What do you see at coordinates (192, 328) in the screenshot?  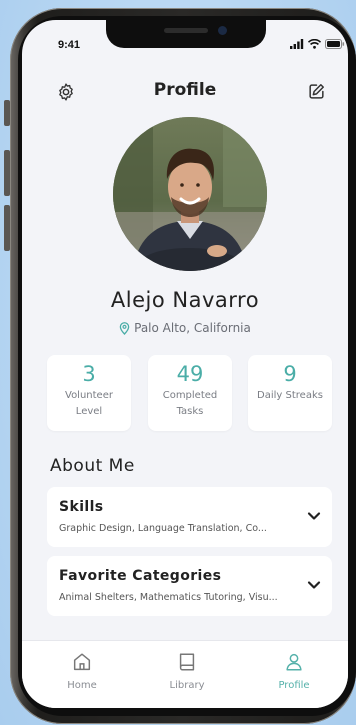 I see `location-text: Palo Alto, California` at bounding box center [192, 328].